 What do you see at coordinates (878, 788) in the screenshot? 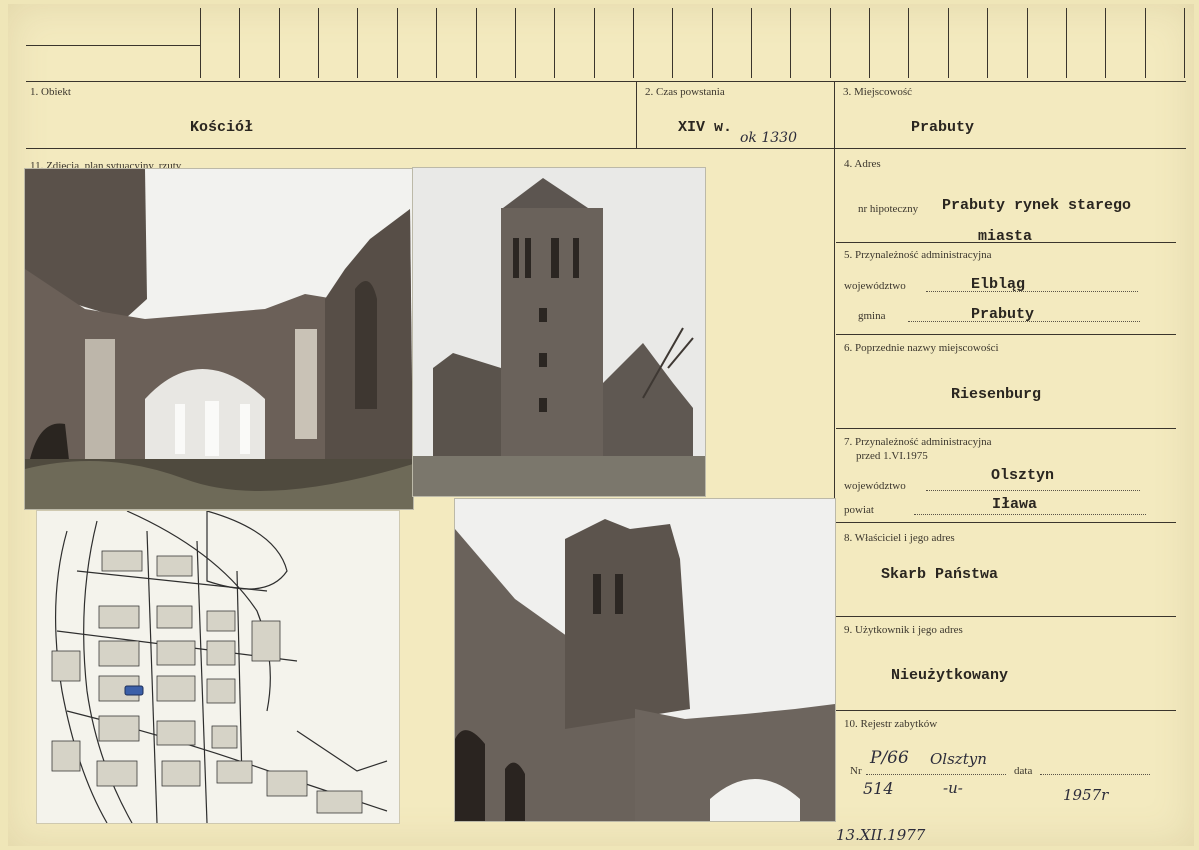
I see `register-hand-number: 514` at bounding box center [878, 788].